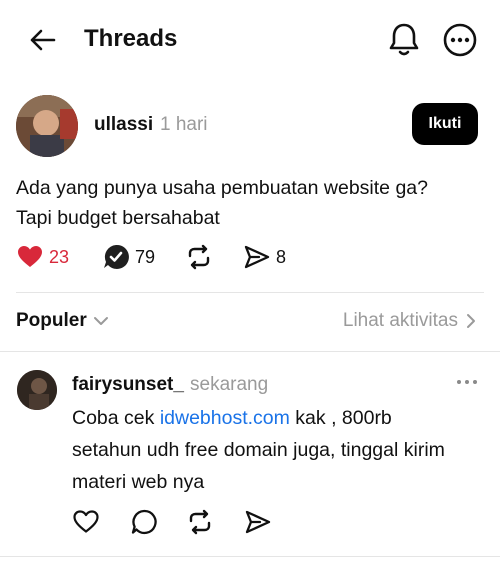 Image resolution: width=500 pixels, height=568 pixels. I want to click on ellipsis-circle-icon, so click(460, 40).